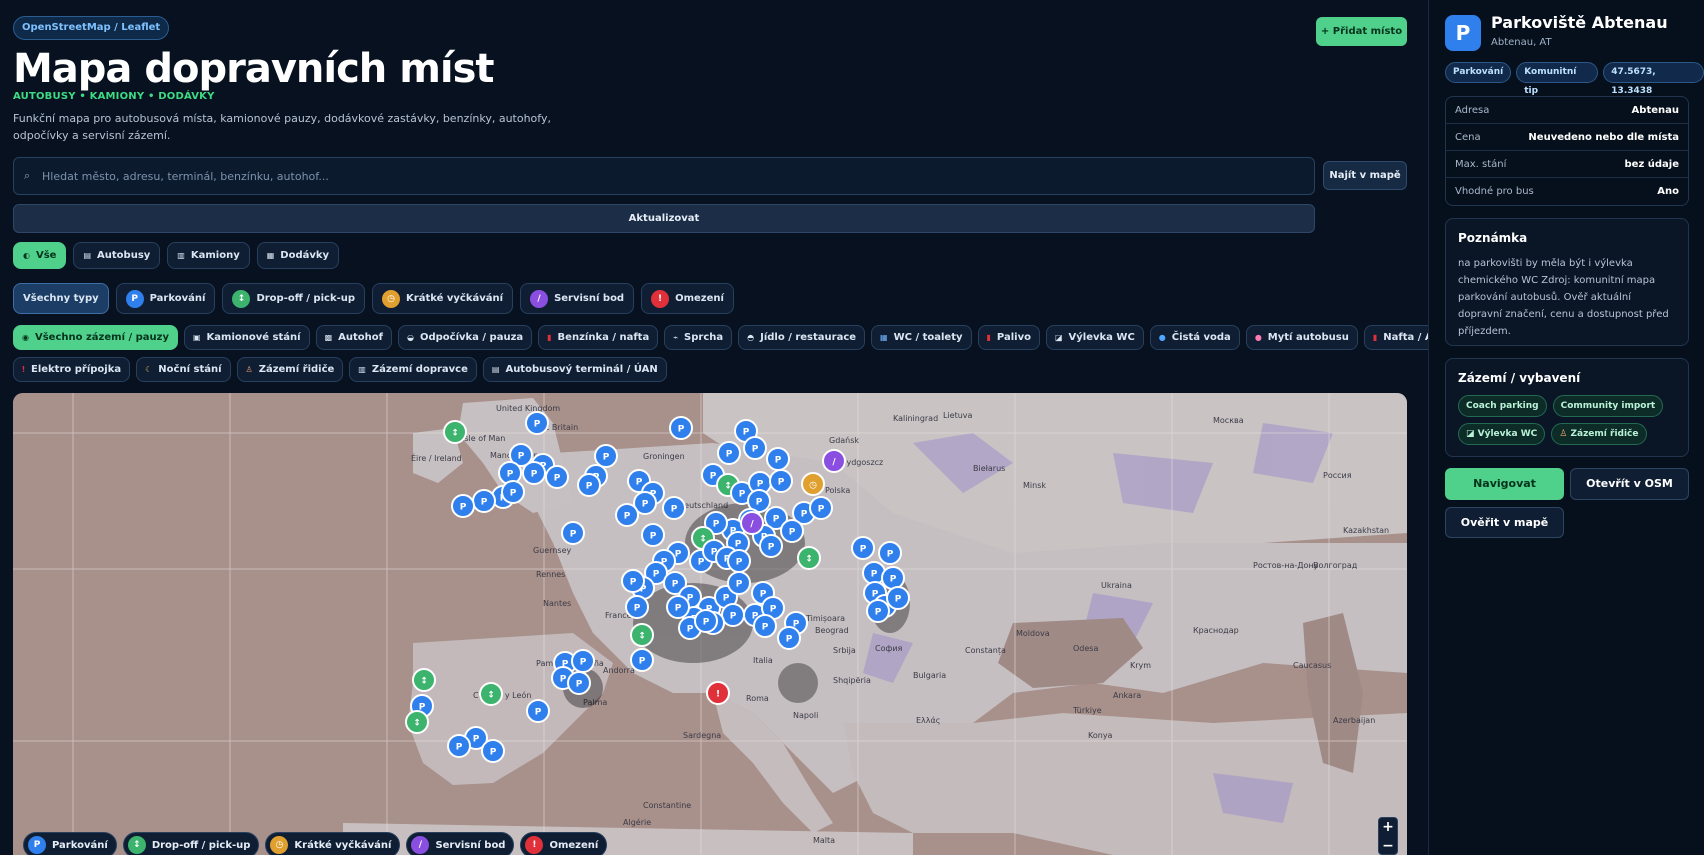 The image size is (1704, 855). Describe the element at coordinates (1599, 434) in the screenshot. I see `equipment-tag: ♙ Zázemí řidiče` at that location.